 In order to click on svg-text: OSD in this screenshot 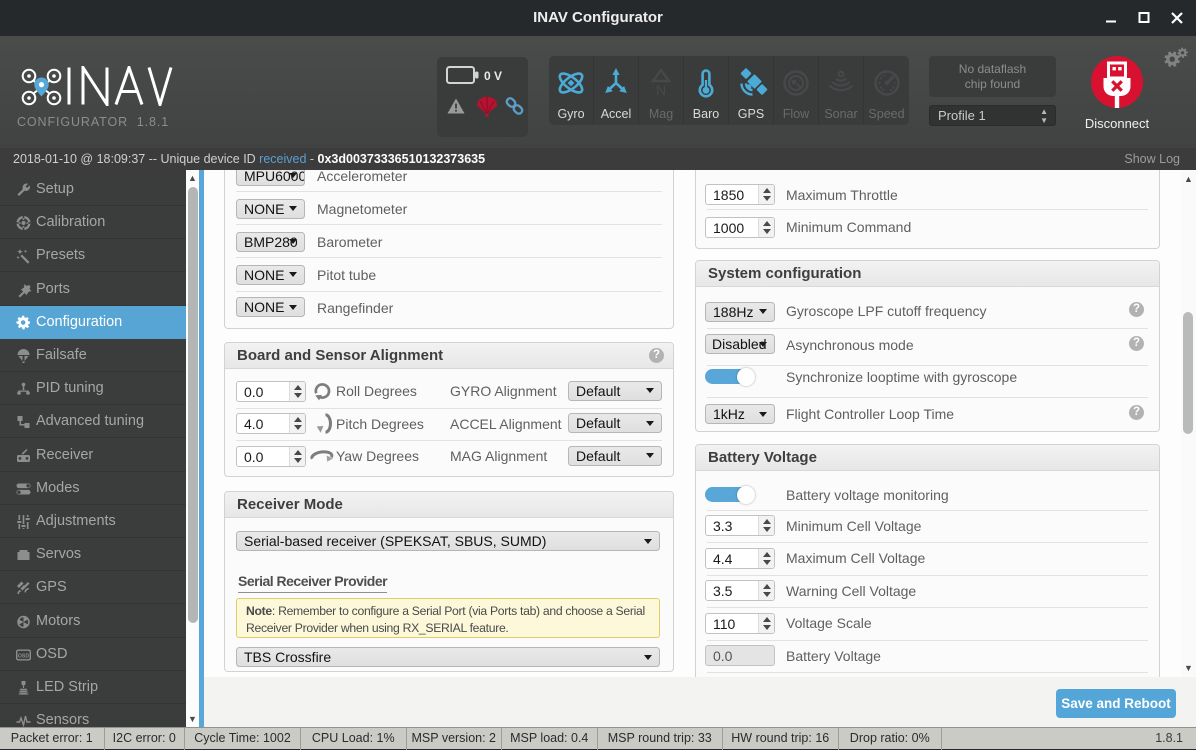, I will do `click(23, 656)`.